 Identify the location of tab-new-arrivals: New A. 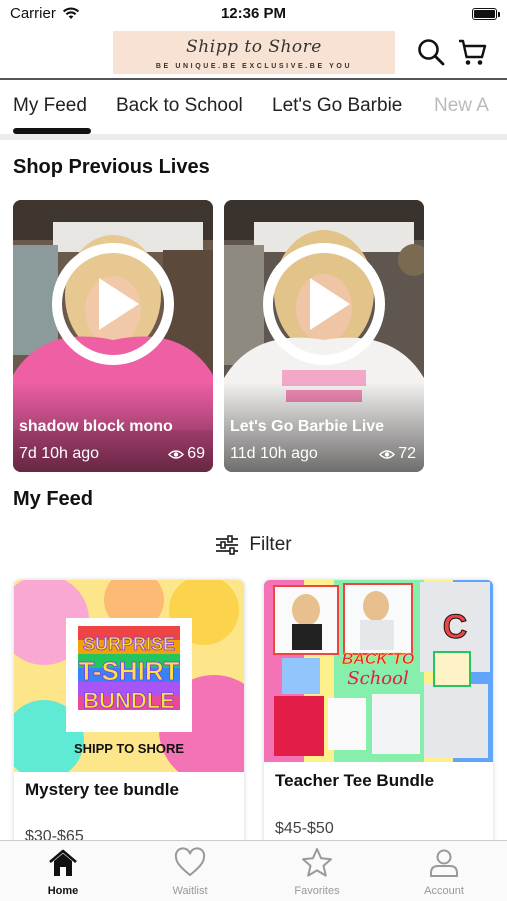
(461, 106).